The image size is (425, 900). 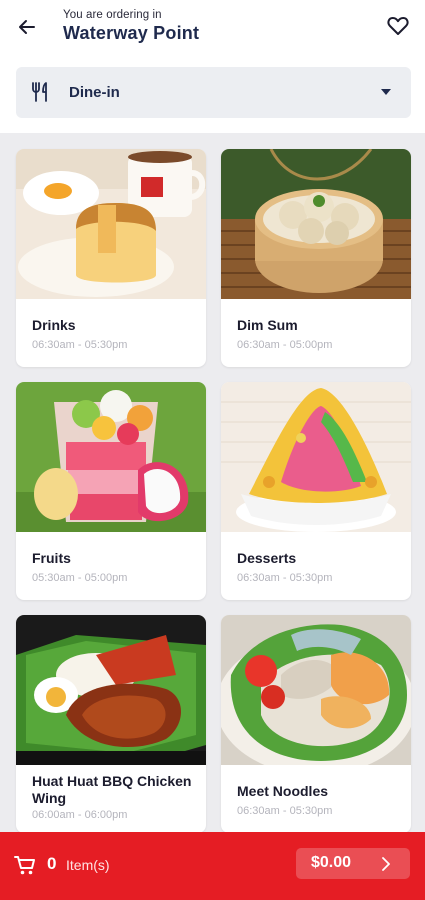 I want to click on category-name: Dim Sum, so click(x=267, y=325).